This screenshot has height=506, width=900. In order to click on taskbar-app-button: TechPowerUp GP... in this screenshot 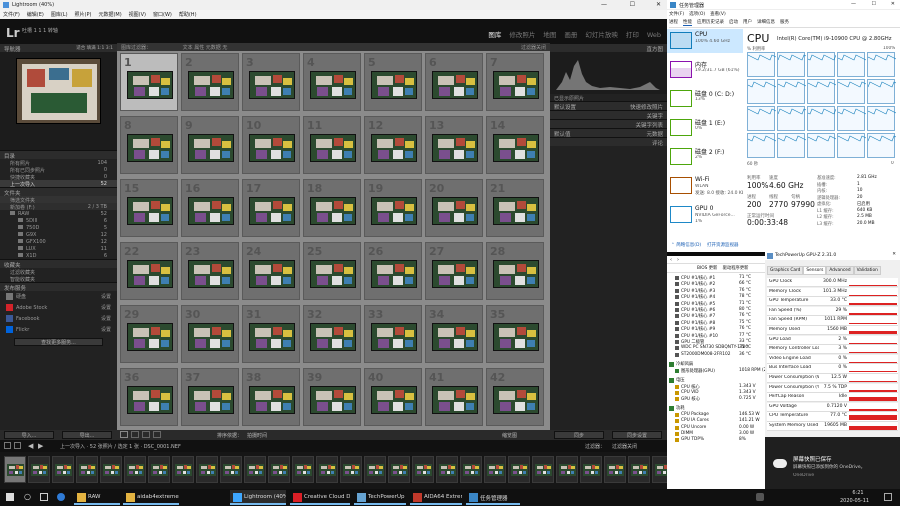, I will do `click(380, 497)`.